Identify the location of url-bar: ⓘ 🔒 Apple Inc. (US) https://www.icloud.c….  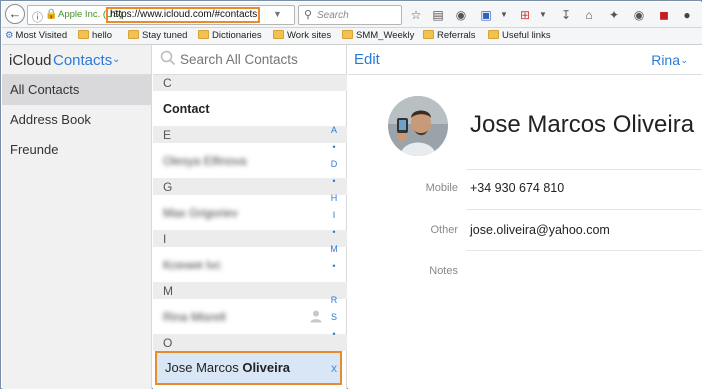
(171, 15).